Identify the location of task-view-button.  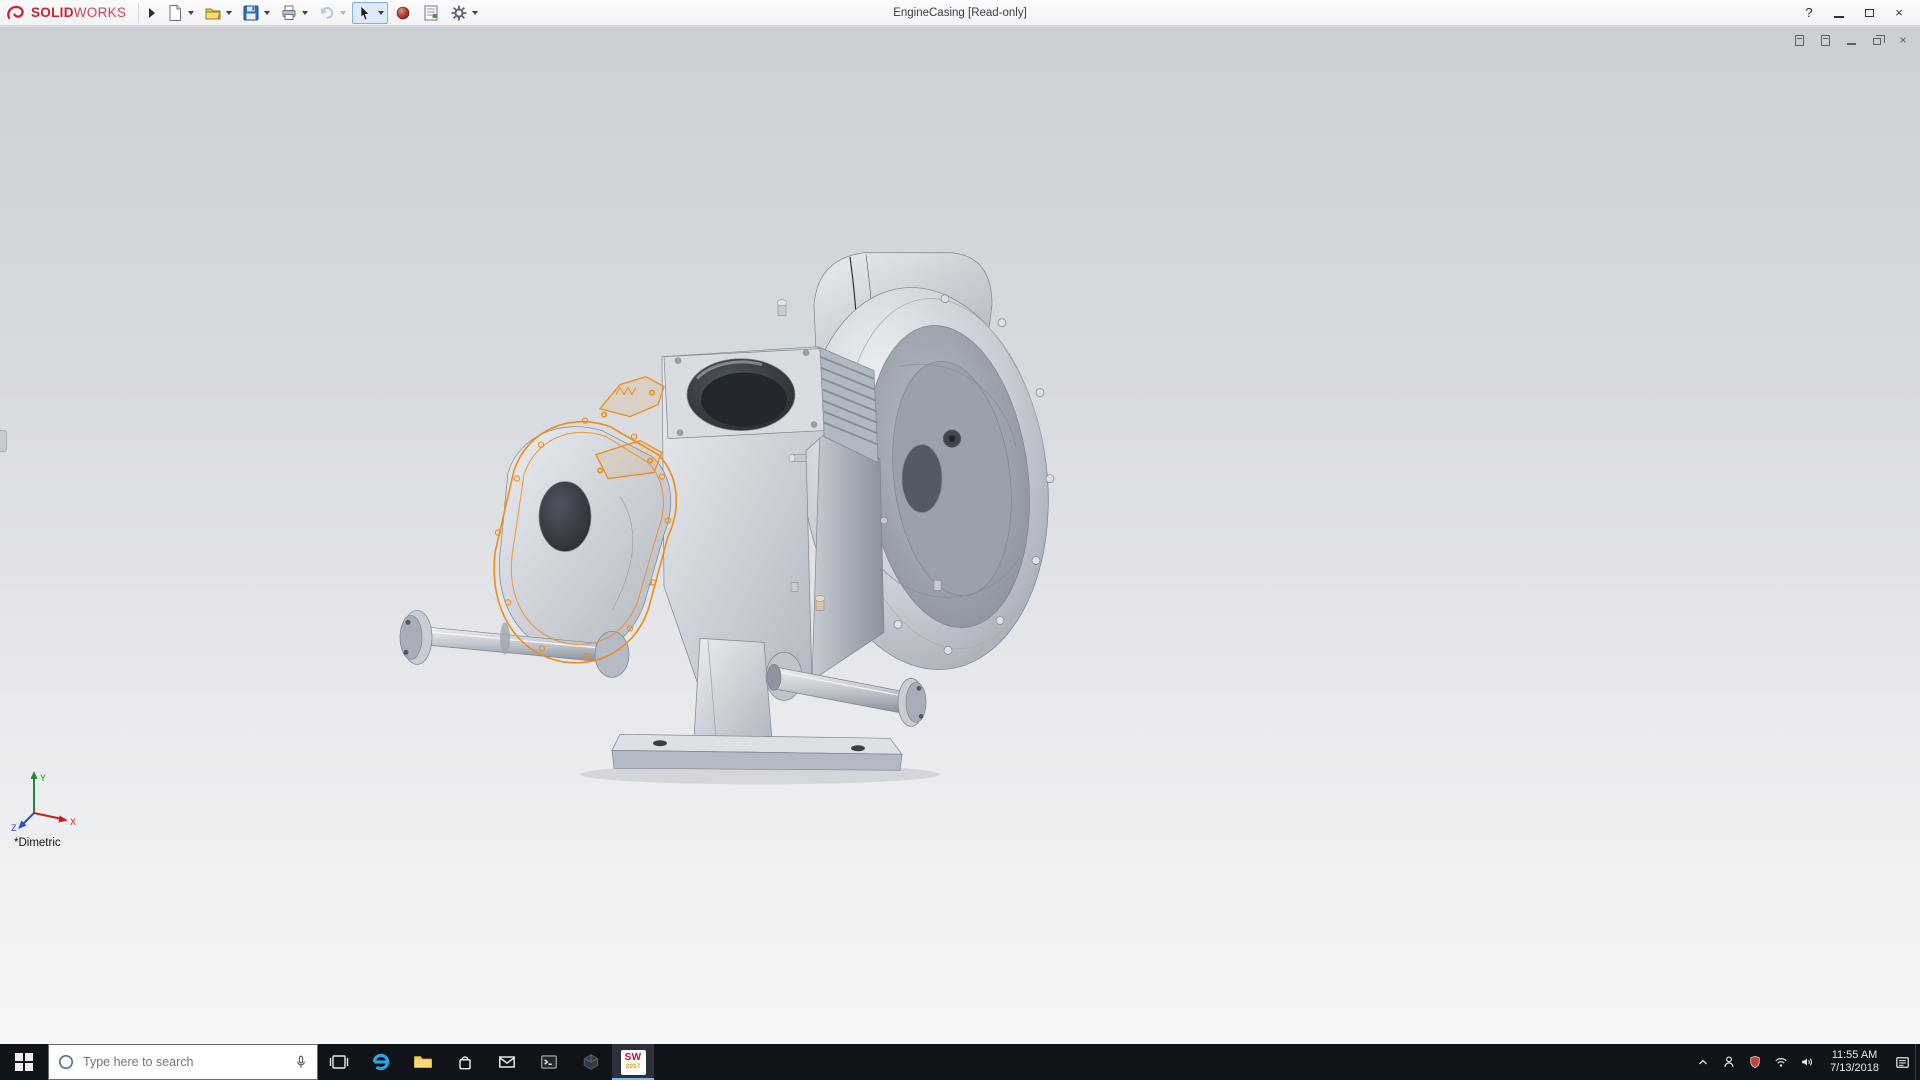
(339, 1062).